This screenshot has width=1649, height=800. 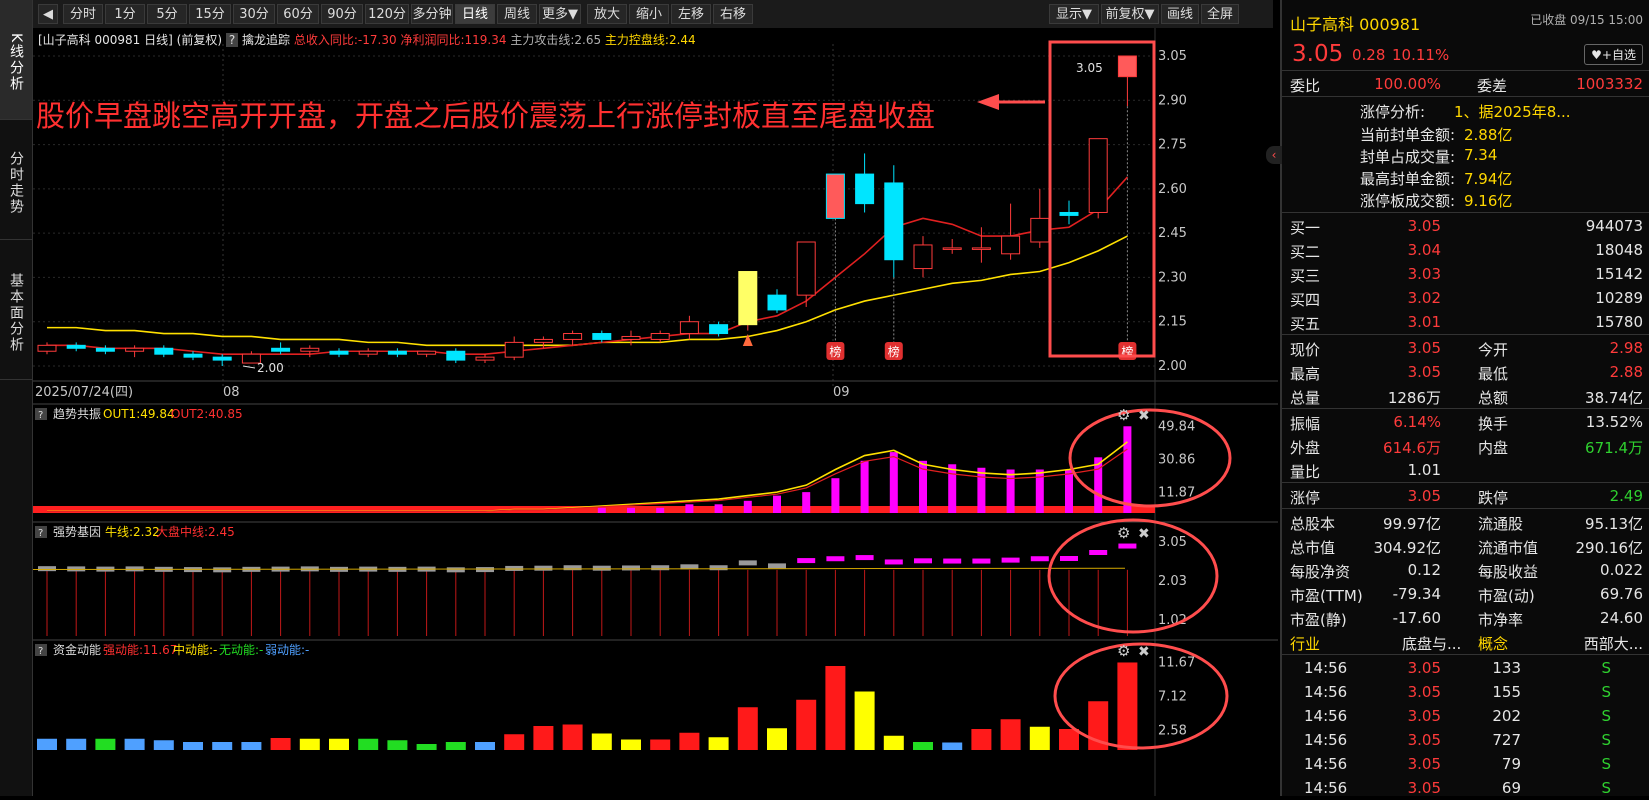 I want to click on period-7-button: 120分, so click(x=387, y=14).